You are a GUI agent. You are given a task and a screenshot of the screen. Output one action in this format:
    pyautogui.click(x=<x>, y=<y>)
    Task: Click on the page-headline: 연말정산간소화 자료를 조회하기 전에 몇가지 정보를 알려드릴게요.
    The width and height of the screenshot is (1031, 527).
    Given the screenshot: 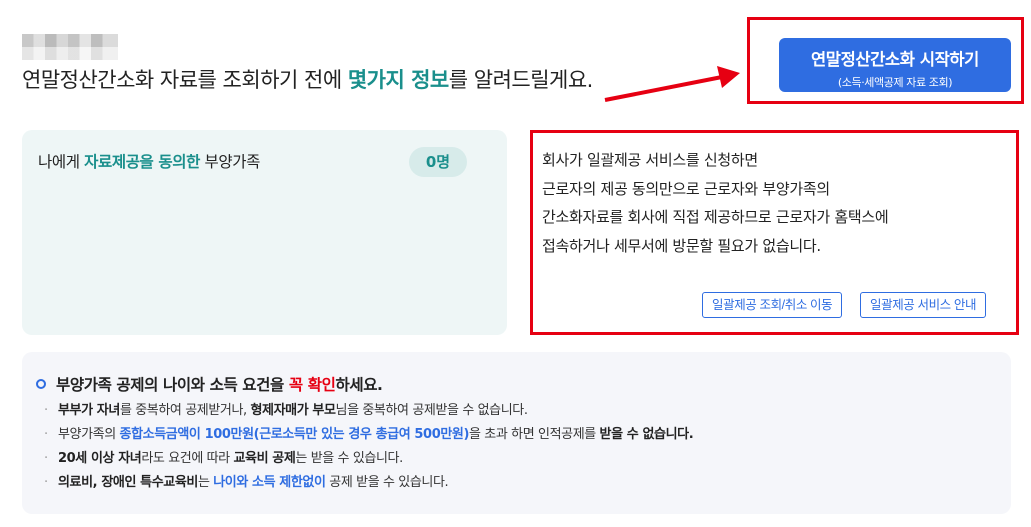 What is the action you would take?
    pyautogui.click(x=307, y=80)
    